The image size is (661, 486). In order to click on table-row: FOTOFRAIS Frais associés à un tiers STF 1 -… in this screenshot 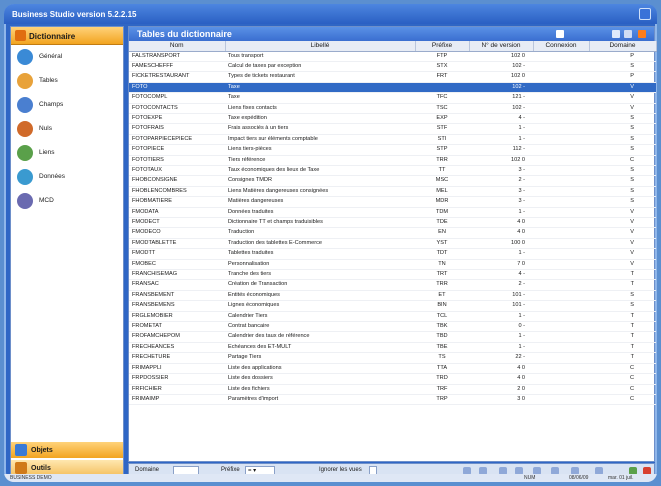, I will do `click(392, 129)`.